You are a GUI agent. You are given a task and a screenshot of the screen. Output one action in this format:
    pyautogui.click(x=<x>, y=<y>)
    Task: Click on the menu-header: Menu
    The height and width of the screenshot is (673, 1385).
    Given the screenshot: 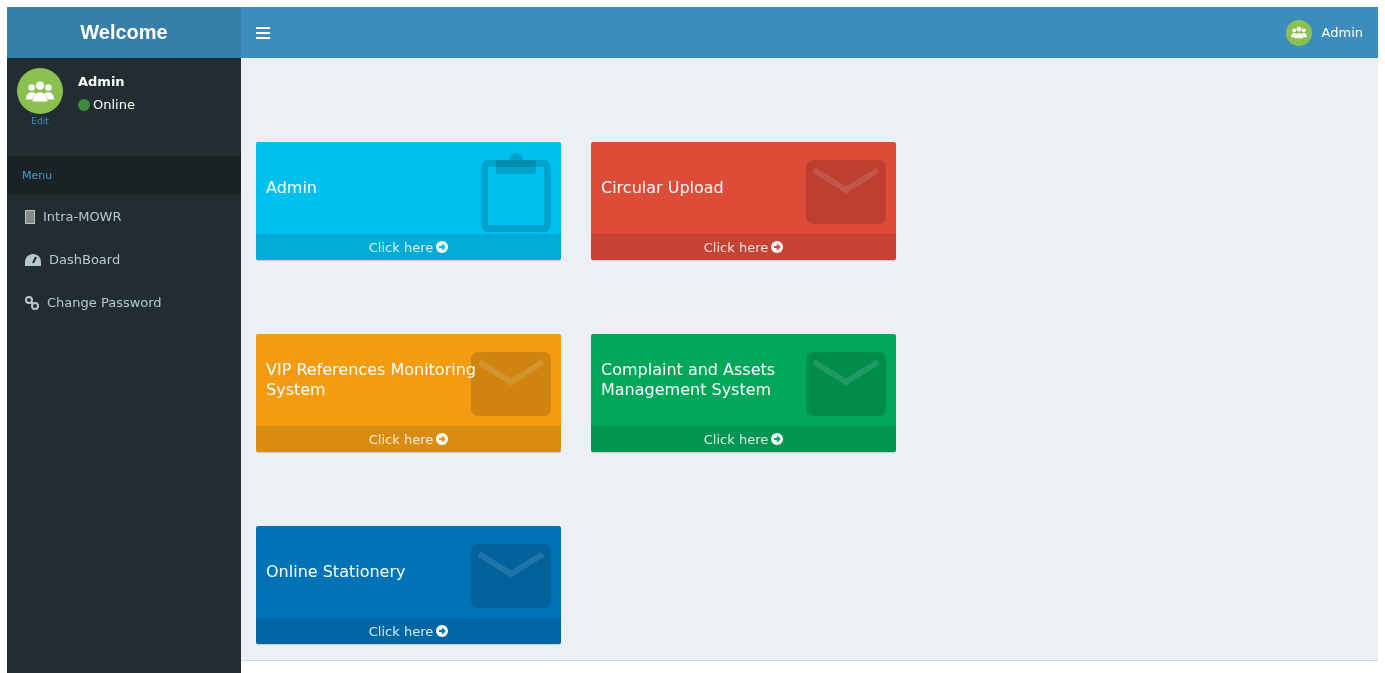 What is the action you would take?
    pyautogui.click(x=124, y=175)
    